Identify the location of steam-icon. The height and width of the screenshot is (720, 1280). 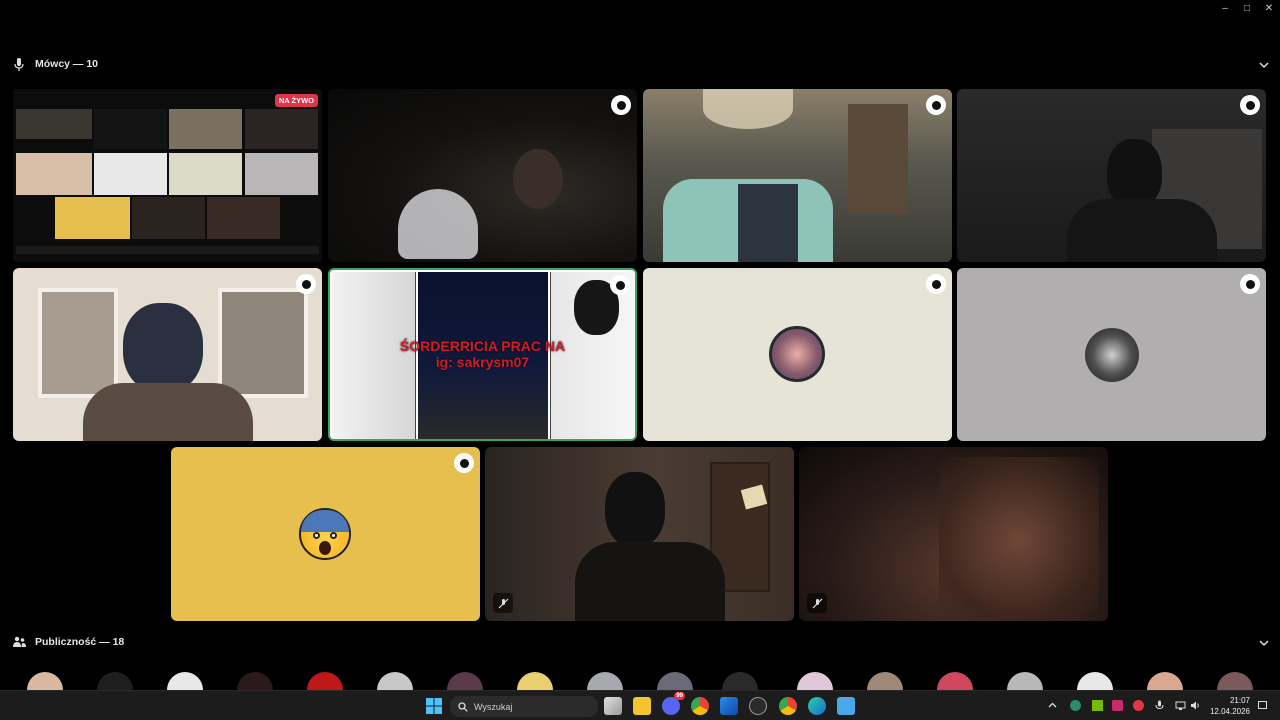
(758, 706).